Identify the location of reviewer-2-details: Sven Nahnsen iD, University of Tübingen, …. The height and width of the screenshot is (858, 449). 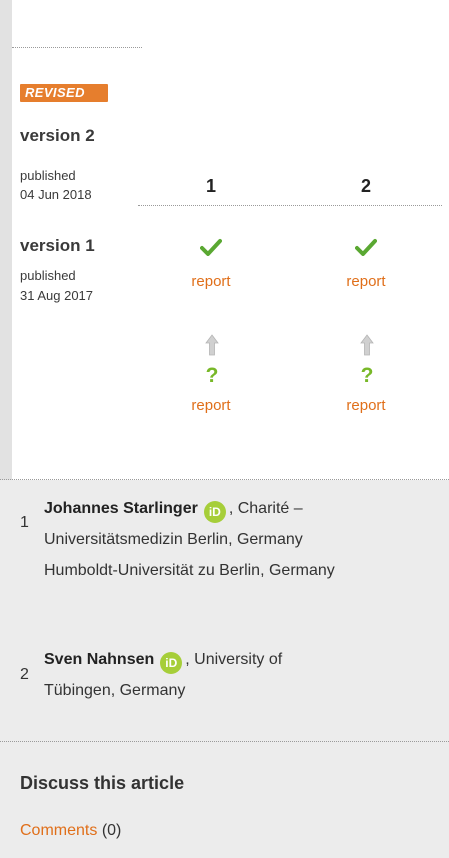
(241, 675).